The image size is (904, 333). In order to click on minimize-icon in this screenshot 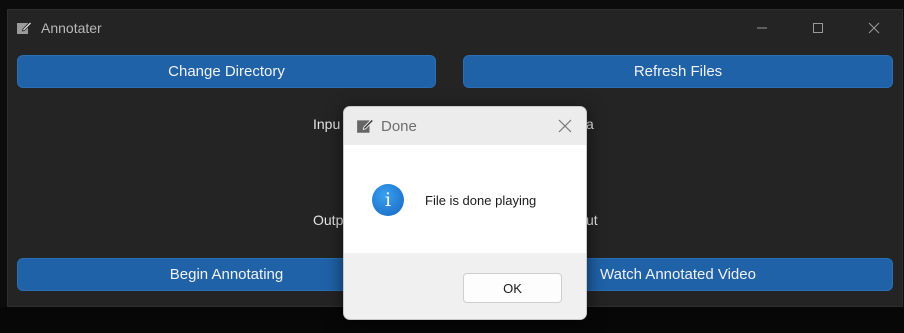, I will do `click(762, 28)`.